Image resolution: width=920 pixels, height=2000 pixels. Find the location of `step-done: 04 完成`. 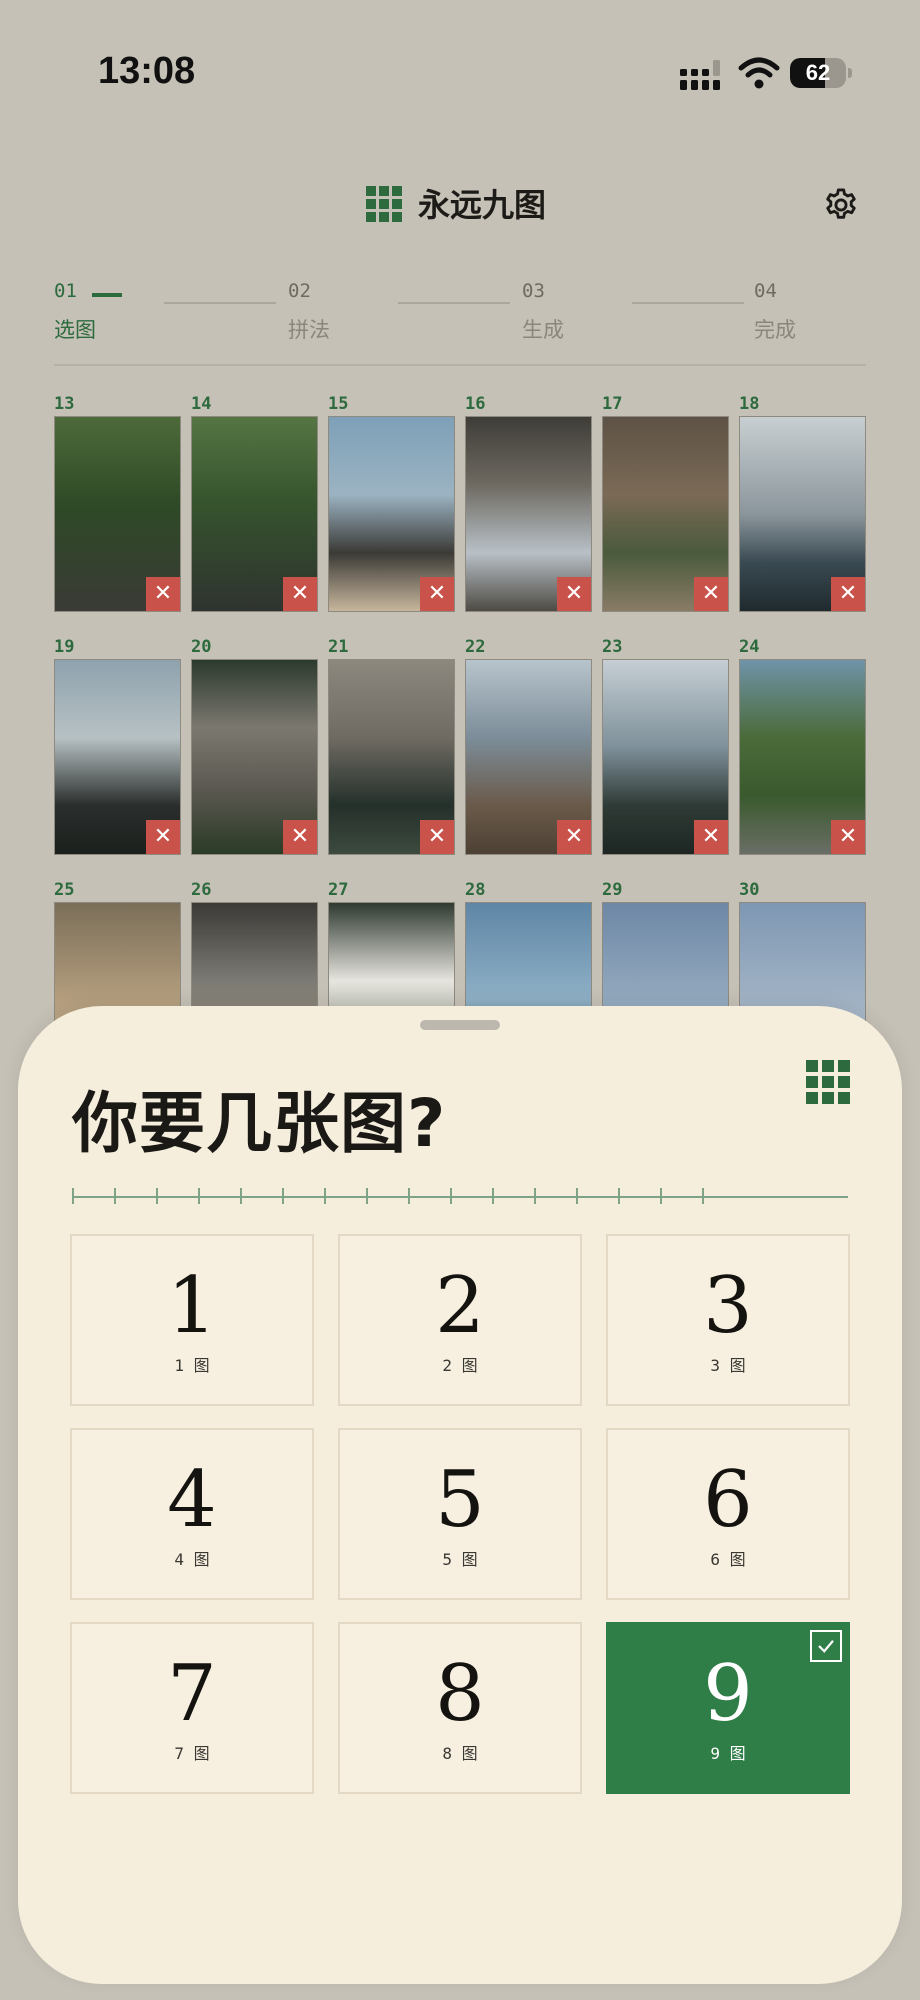

step-done: 04 完成 is located at coordinates (837, 312).